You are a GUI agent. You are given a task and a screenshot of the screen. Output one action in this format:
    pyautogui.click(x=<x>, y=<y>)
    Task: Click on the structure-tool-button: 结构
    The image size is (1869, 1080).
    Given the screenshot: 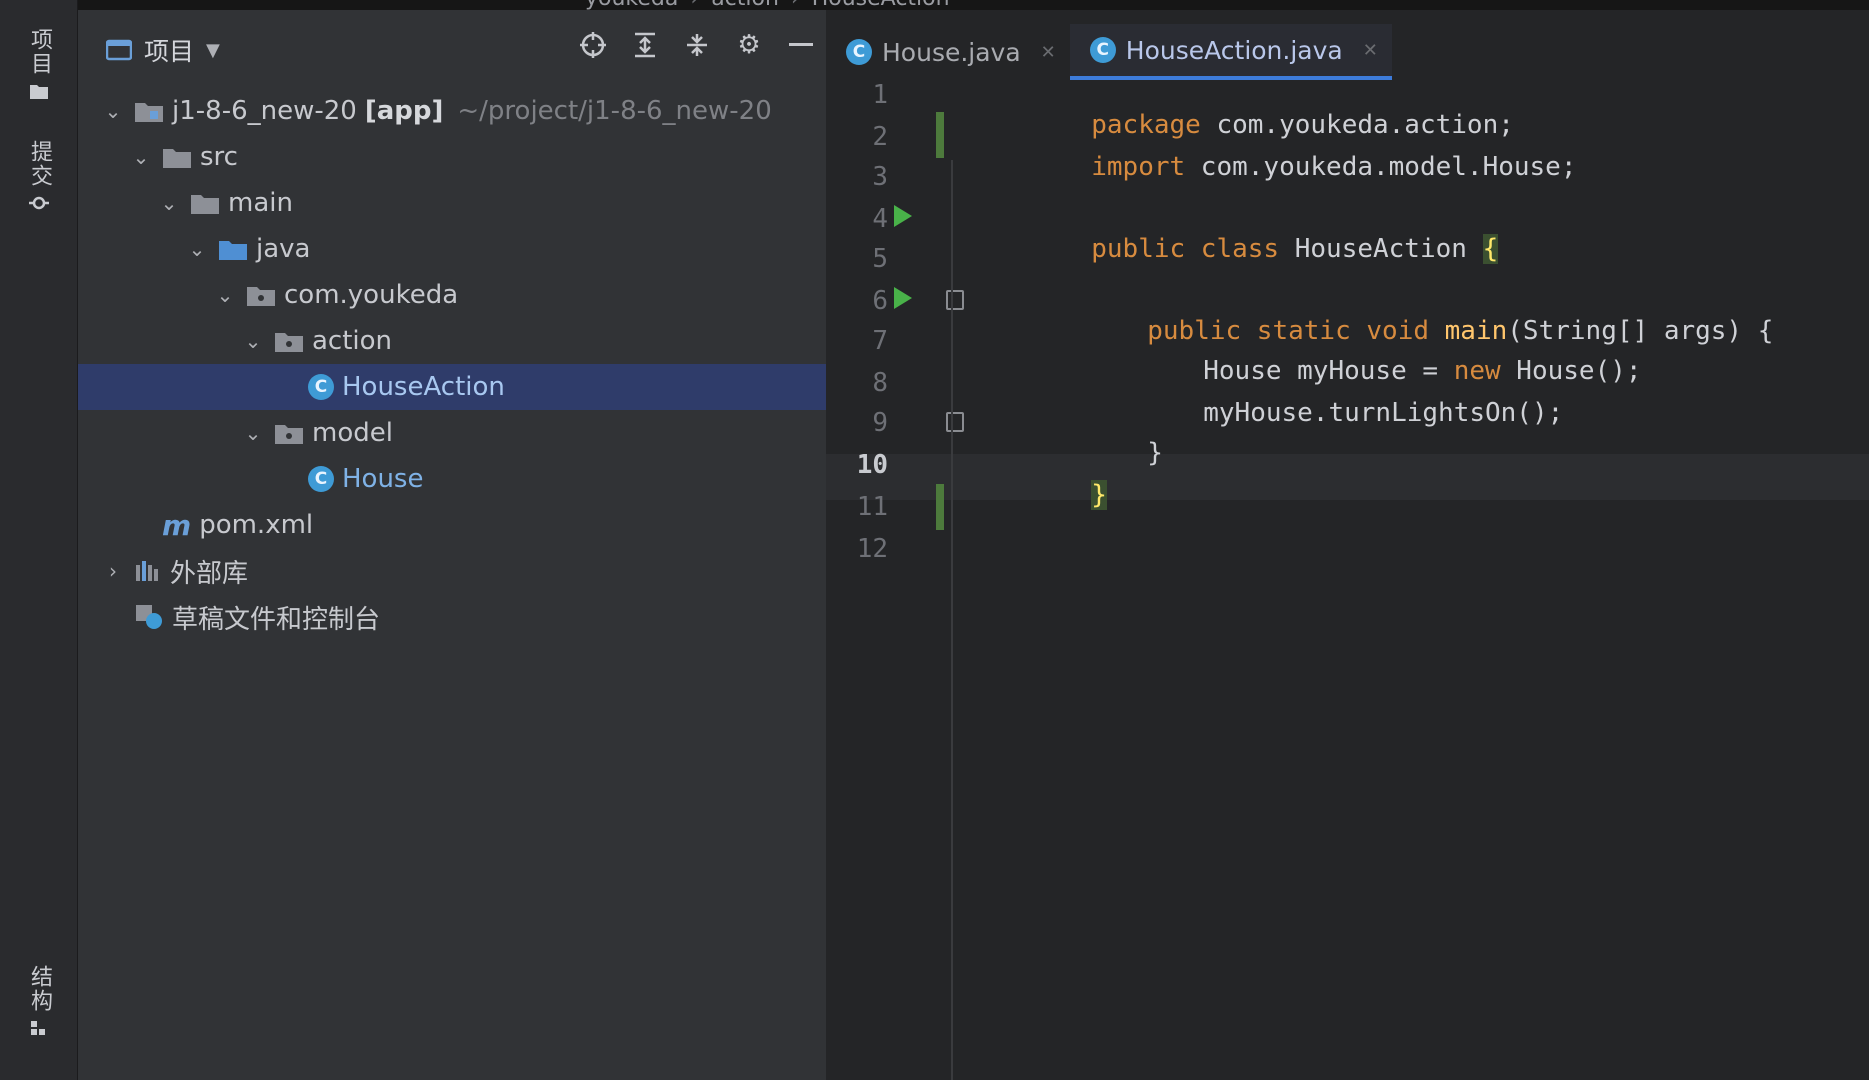 What is the action you would take?
    pyautogui.click(x=39, y=1004)
    